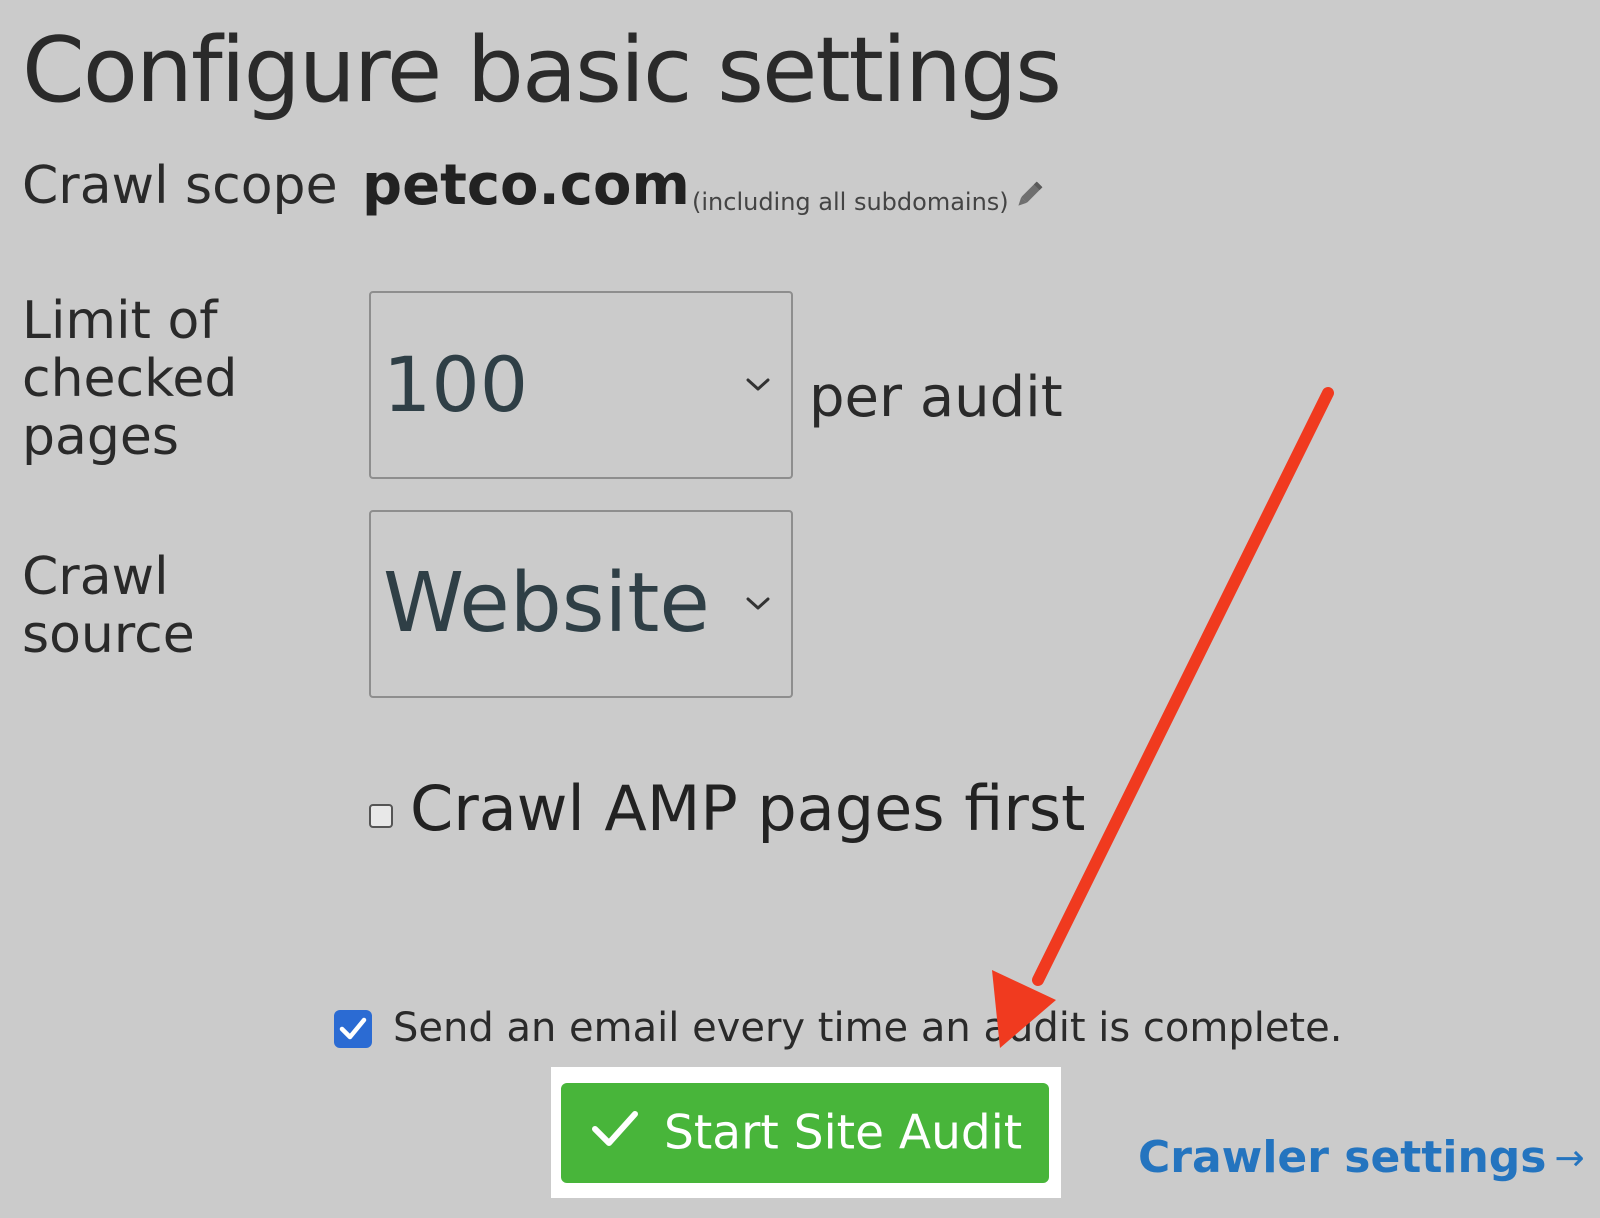  What do you see at coordinates (456, 384) in the screenshot?
I see `limit-select-value: 100` at bounding box center [456, 384].